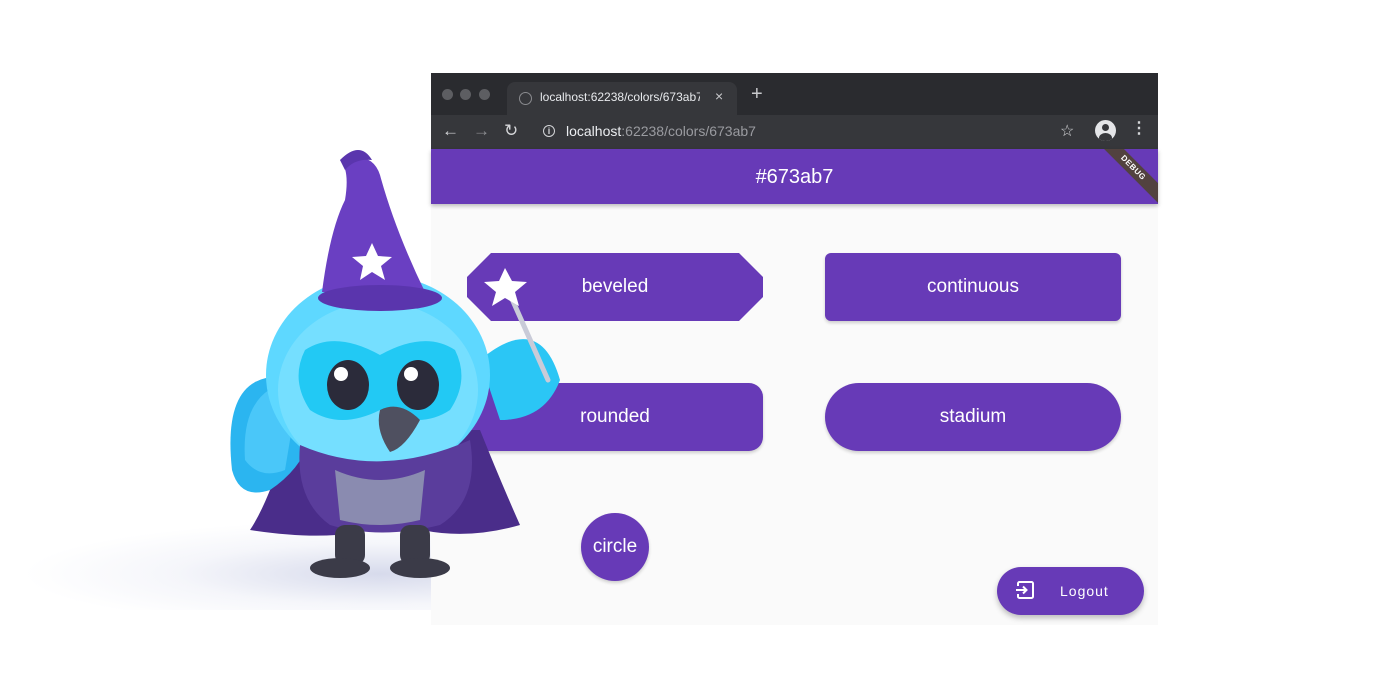  I want to click on rounded-button-label: rounded, so click(615, 416).